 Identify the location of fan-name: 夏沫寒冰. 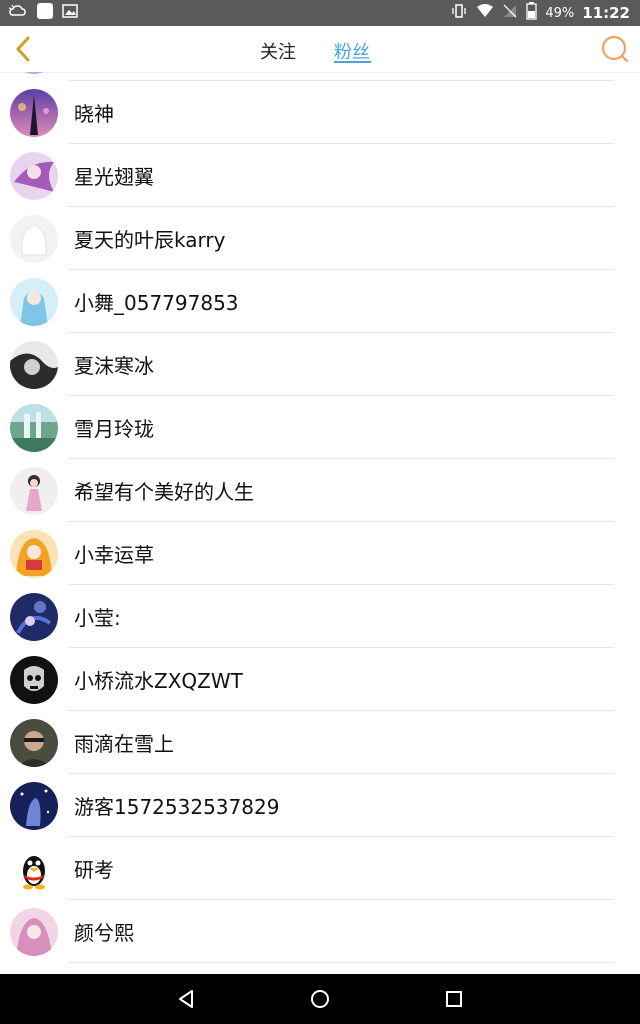
(114, 366).